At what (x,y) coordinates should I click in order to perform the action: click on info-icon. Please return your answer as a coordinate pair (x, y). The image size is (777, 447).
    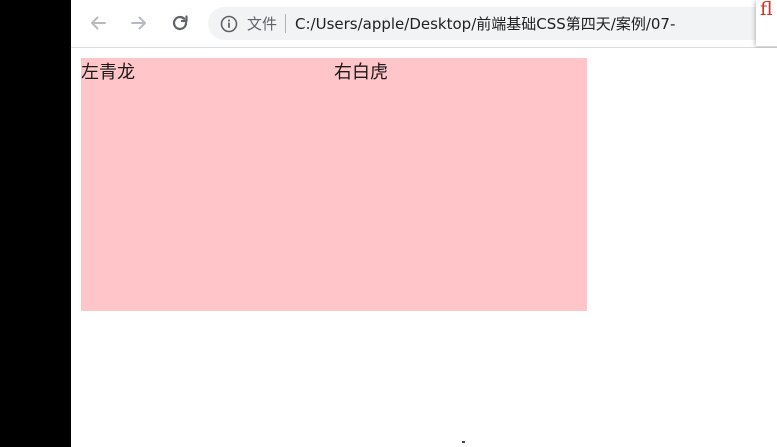
    Looking at the image, I should click on (229, 24).